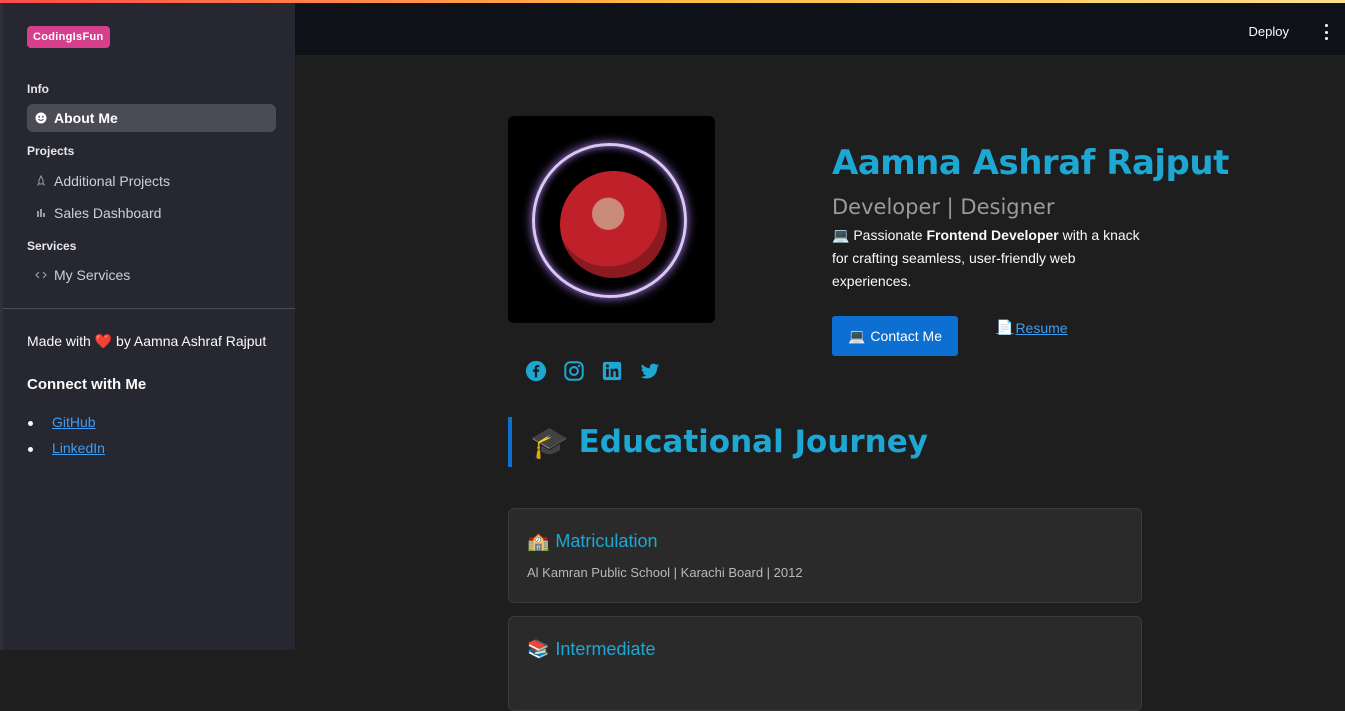  I want to click on contact-me-label: Contact Me, so click(906, 336).